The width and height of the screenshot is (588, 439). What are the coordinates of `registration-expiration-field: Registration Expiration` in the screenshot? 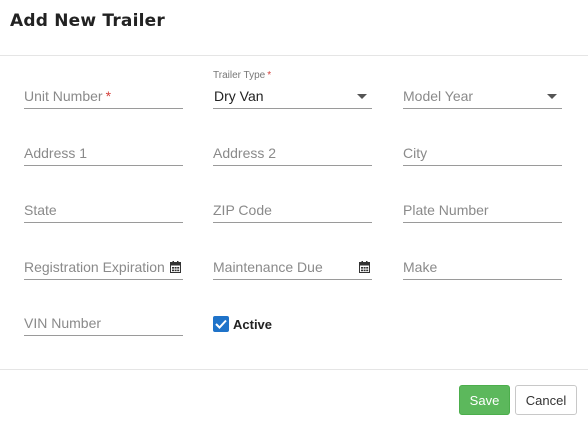 It's located at (103, 269).